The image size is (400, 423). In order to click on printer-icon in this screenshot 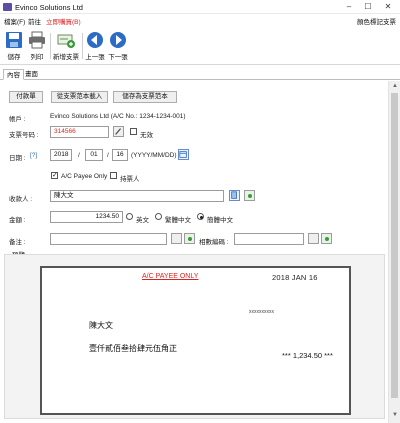, I will do `click(37, 40)`.